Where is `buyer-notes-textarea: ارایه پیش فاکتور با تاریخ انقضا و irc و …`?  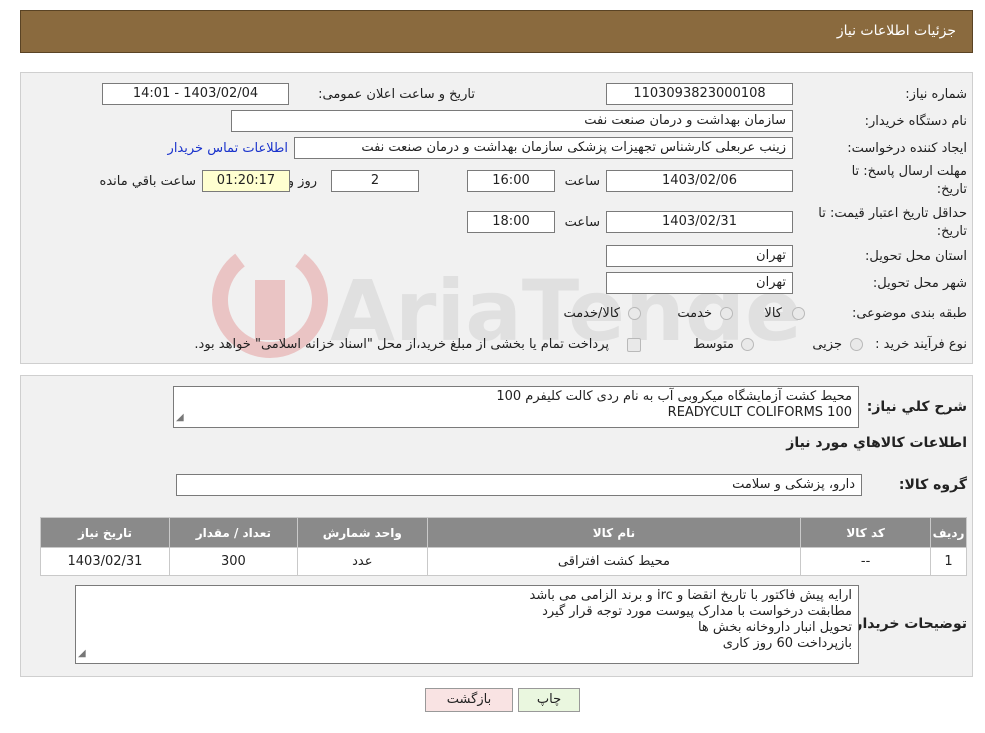
buyer-notes-textarea: ارایه پیش فاکتور با تاریخ انقضا و irc و … is located at coordinates (467, 624).